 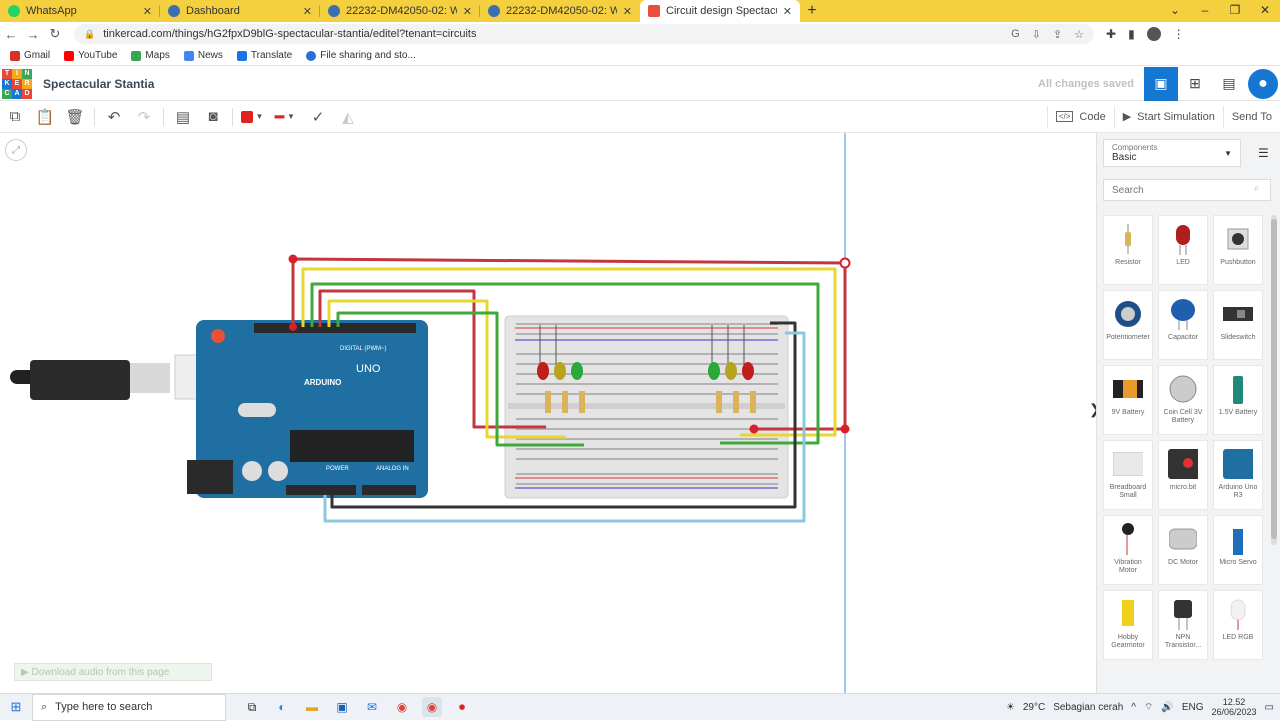 What do you see at coordinates (1238, 239) in the screenshot?
I see `pushbutton-icon` at bounding box center [1238, 239].